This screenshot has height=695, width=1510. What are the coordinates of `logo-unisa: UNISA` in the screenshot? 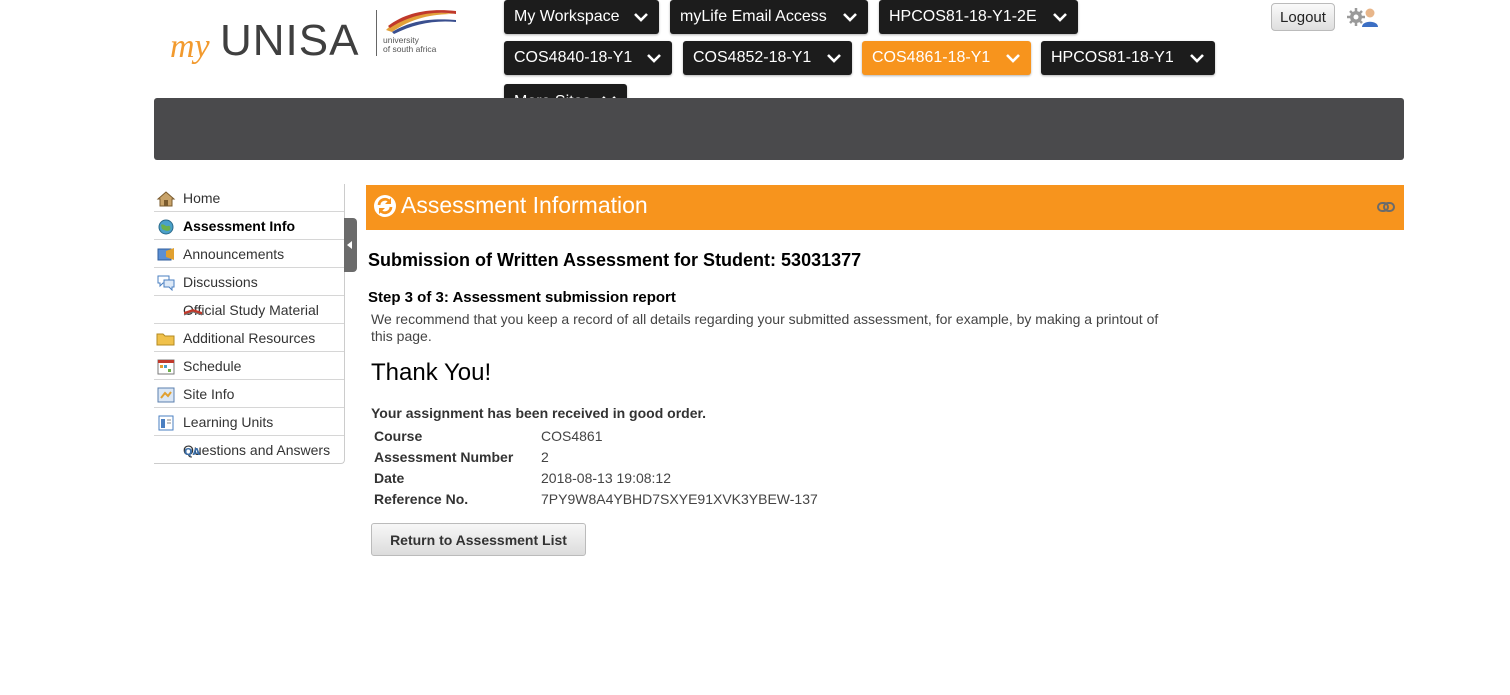 It's located at (290, 40).